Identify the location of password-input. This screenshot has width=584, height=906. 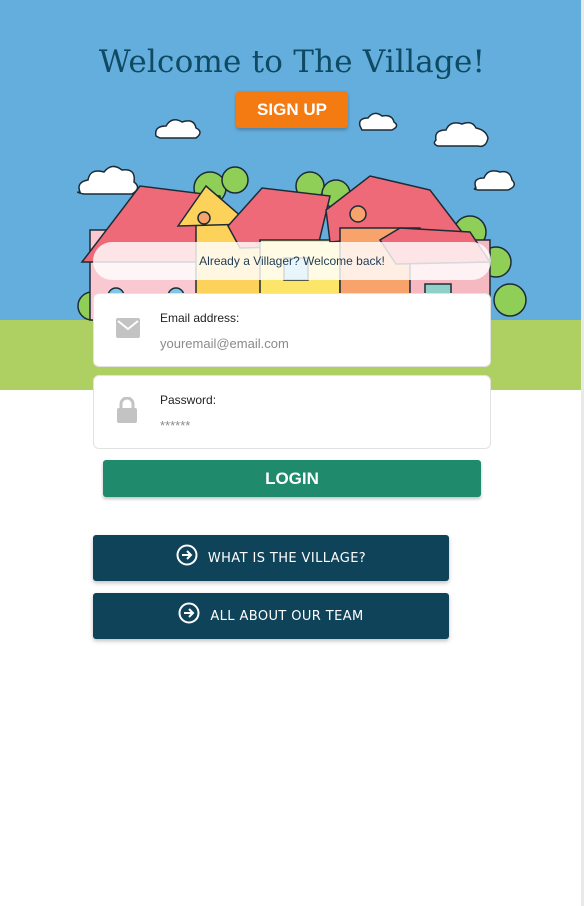
(310, 425).